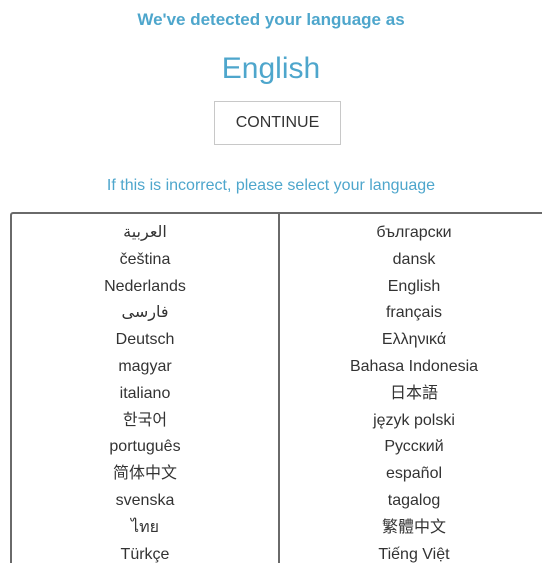 This screenshot has height=563, width=542. What do you see at coordinates (411, 421) in the screenshot?
I see `language-option: język polski` at bounding box center [411, 421].